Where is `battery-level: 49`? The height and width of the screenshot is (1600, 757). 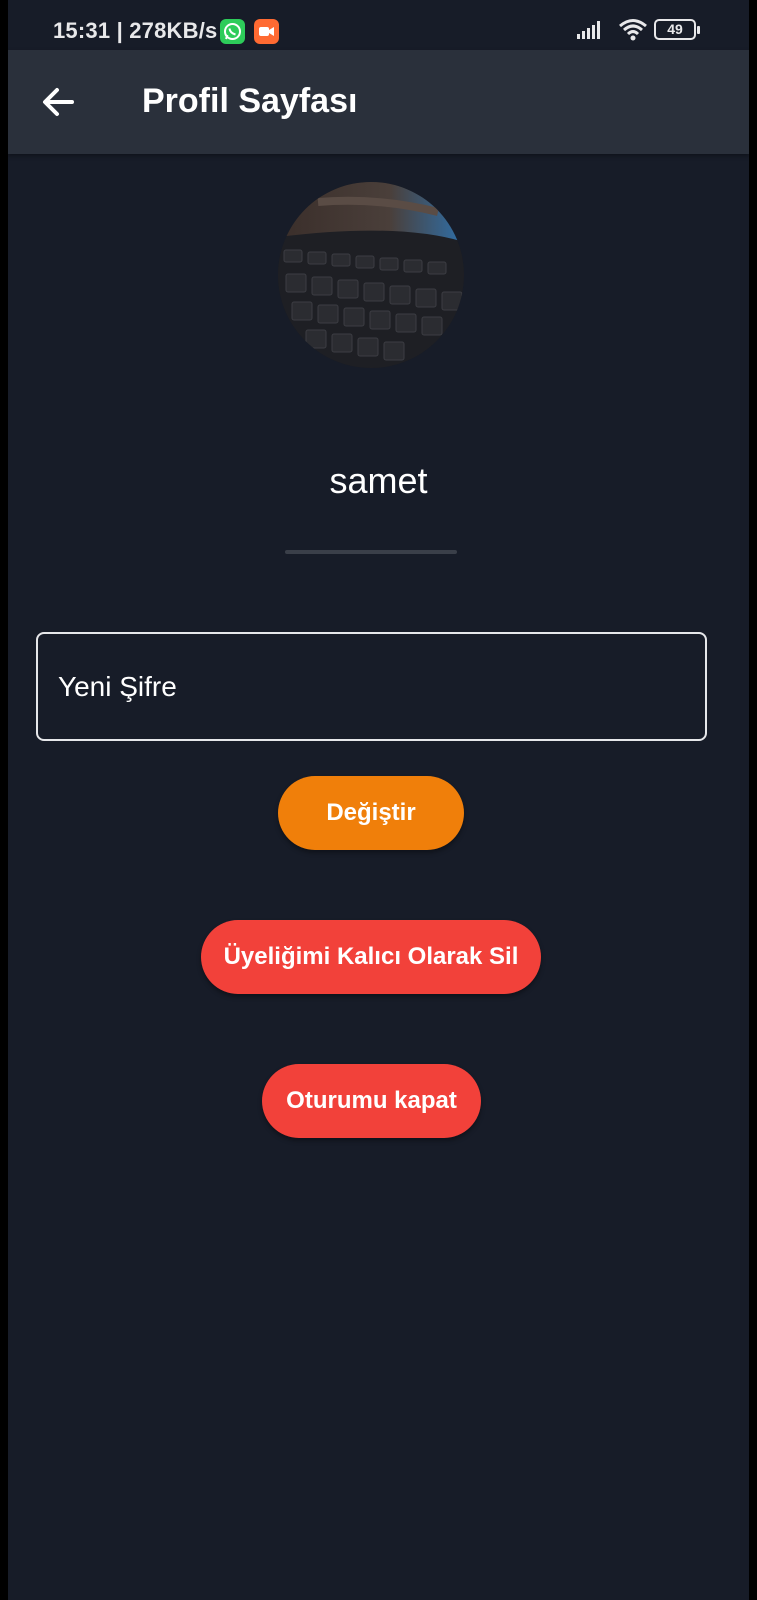 battery-level: 49 is located at coordinates (675, 29).